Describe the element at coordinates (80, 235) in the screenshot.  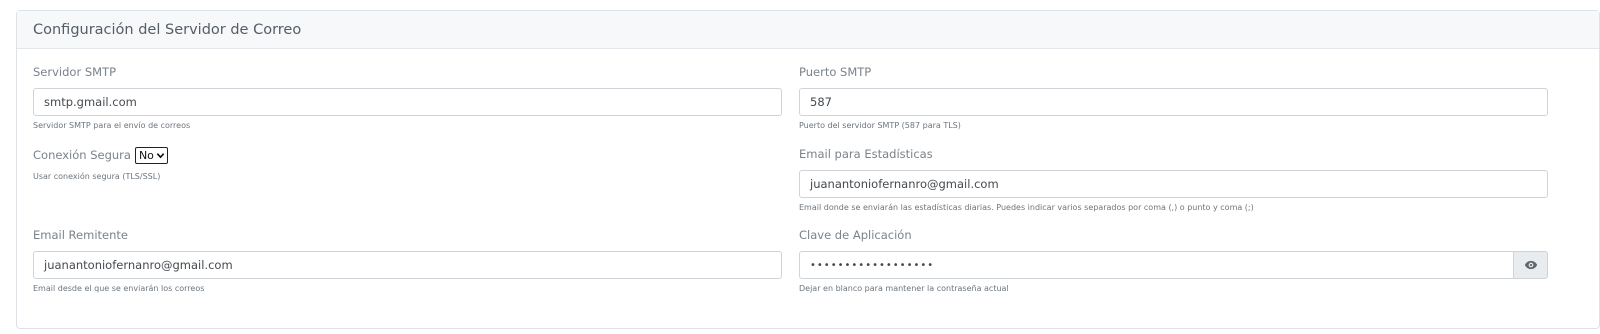
I see `sender-email-label: Email Remitente` at that location.